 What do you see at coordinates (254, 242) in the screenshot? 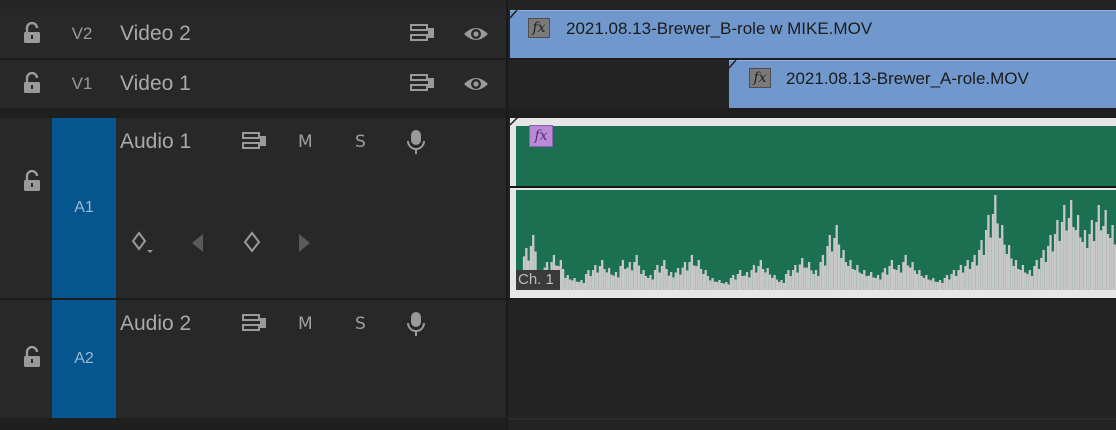
I see `add-keyframe-icon` at bounding box center [254, 242].